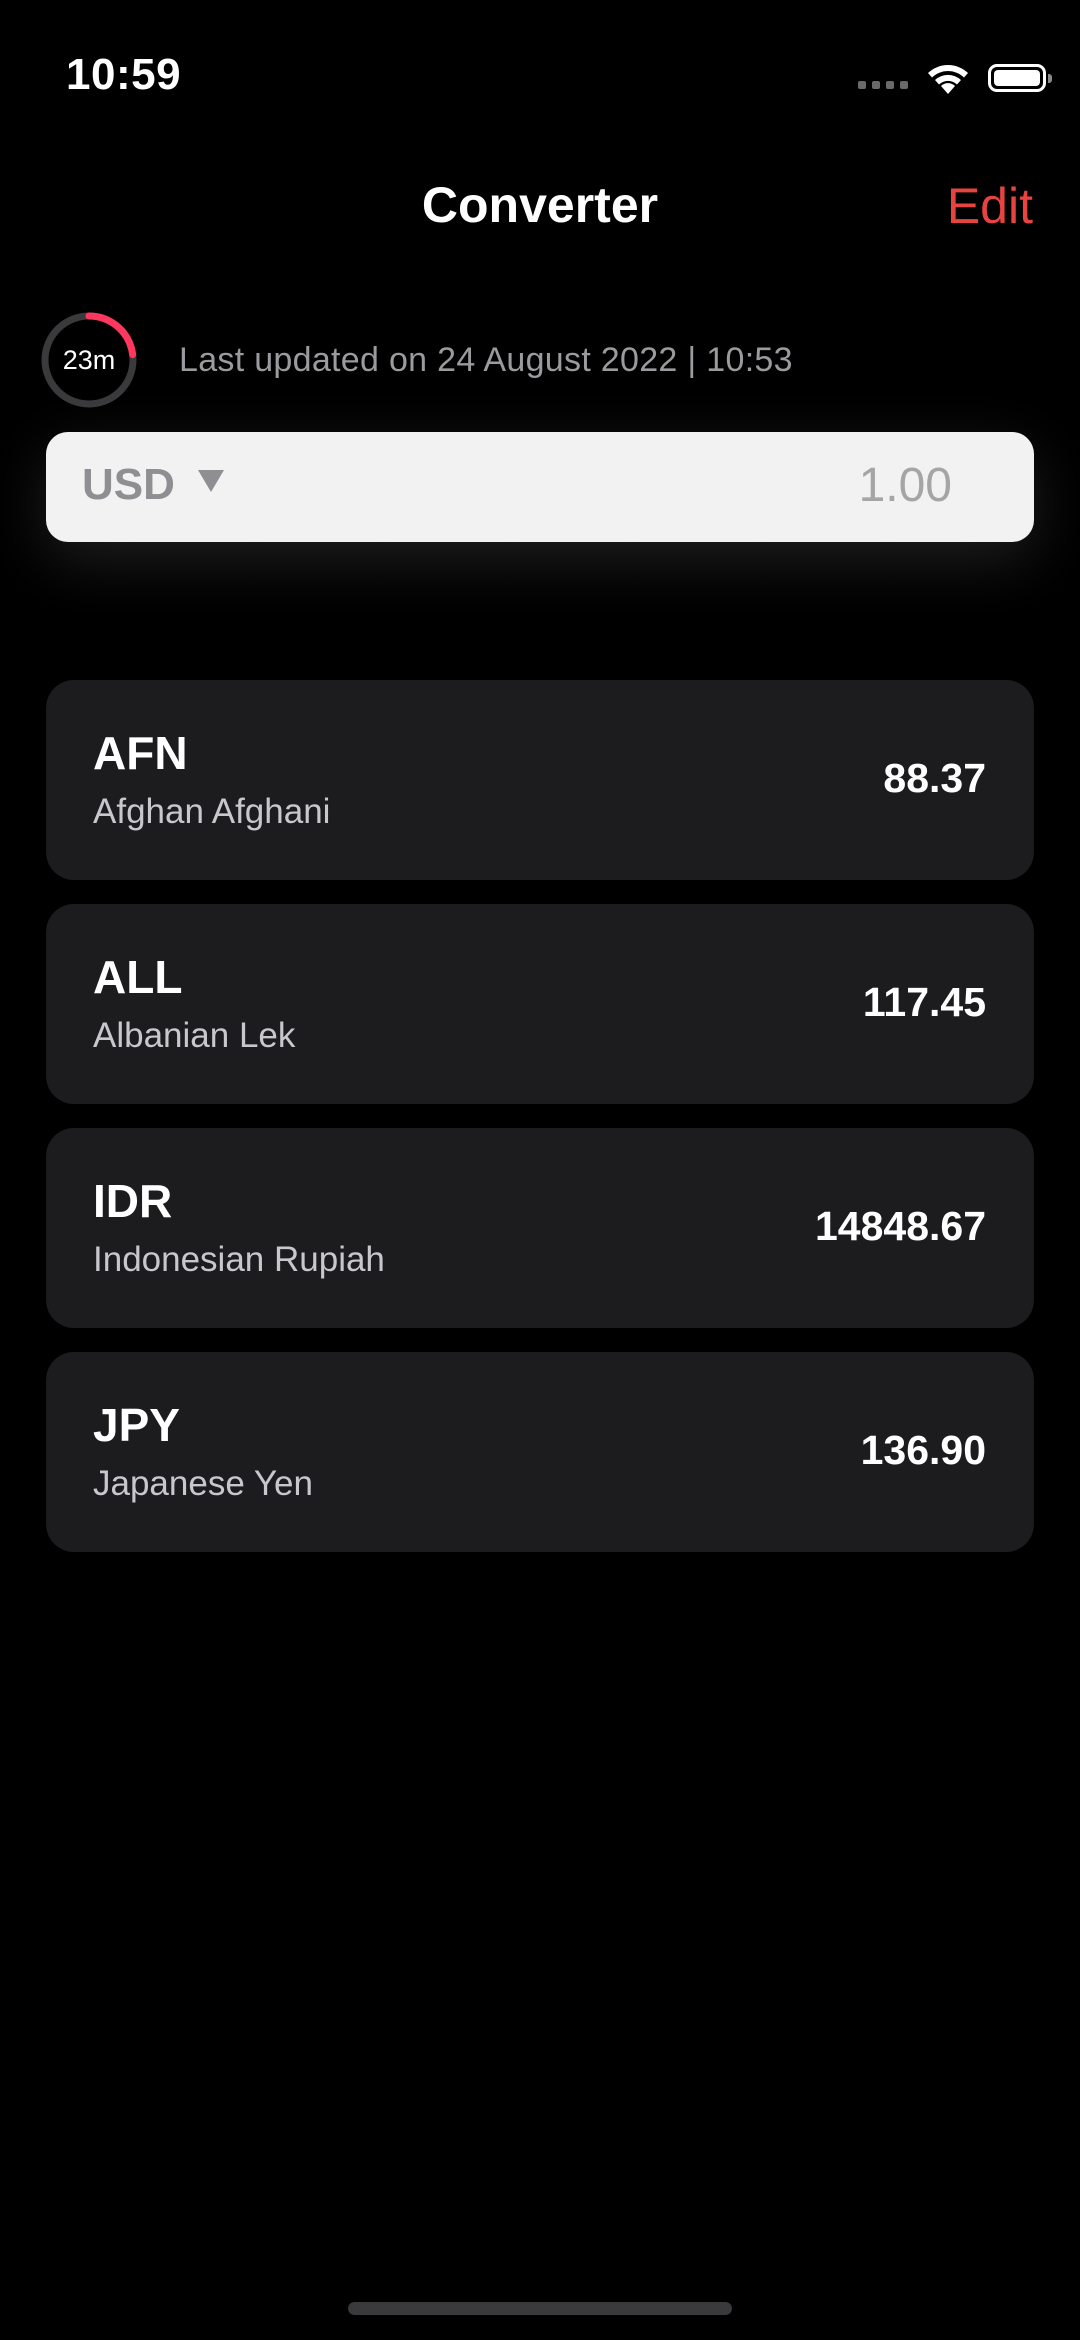  What do you see at coordinates (1020, 78) in the screenshot?
I see `battery-icon` at bounding box center [1020, 78].